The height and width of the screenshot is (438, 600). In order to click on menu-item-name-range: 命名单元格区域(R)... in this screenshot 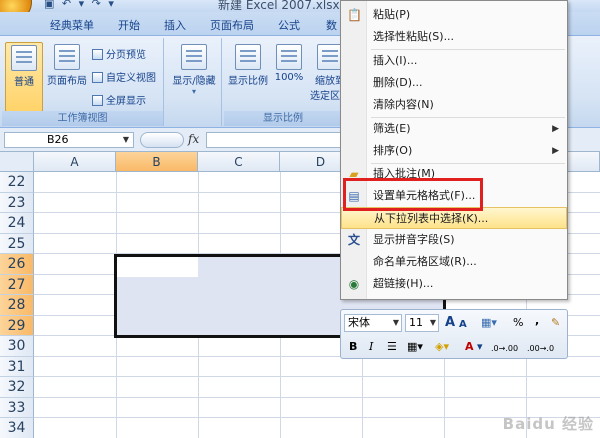, I will do `click(454, 262)`.